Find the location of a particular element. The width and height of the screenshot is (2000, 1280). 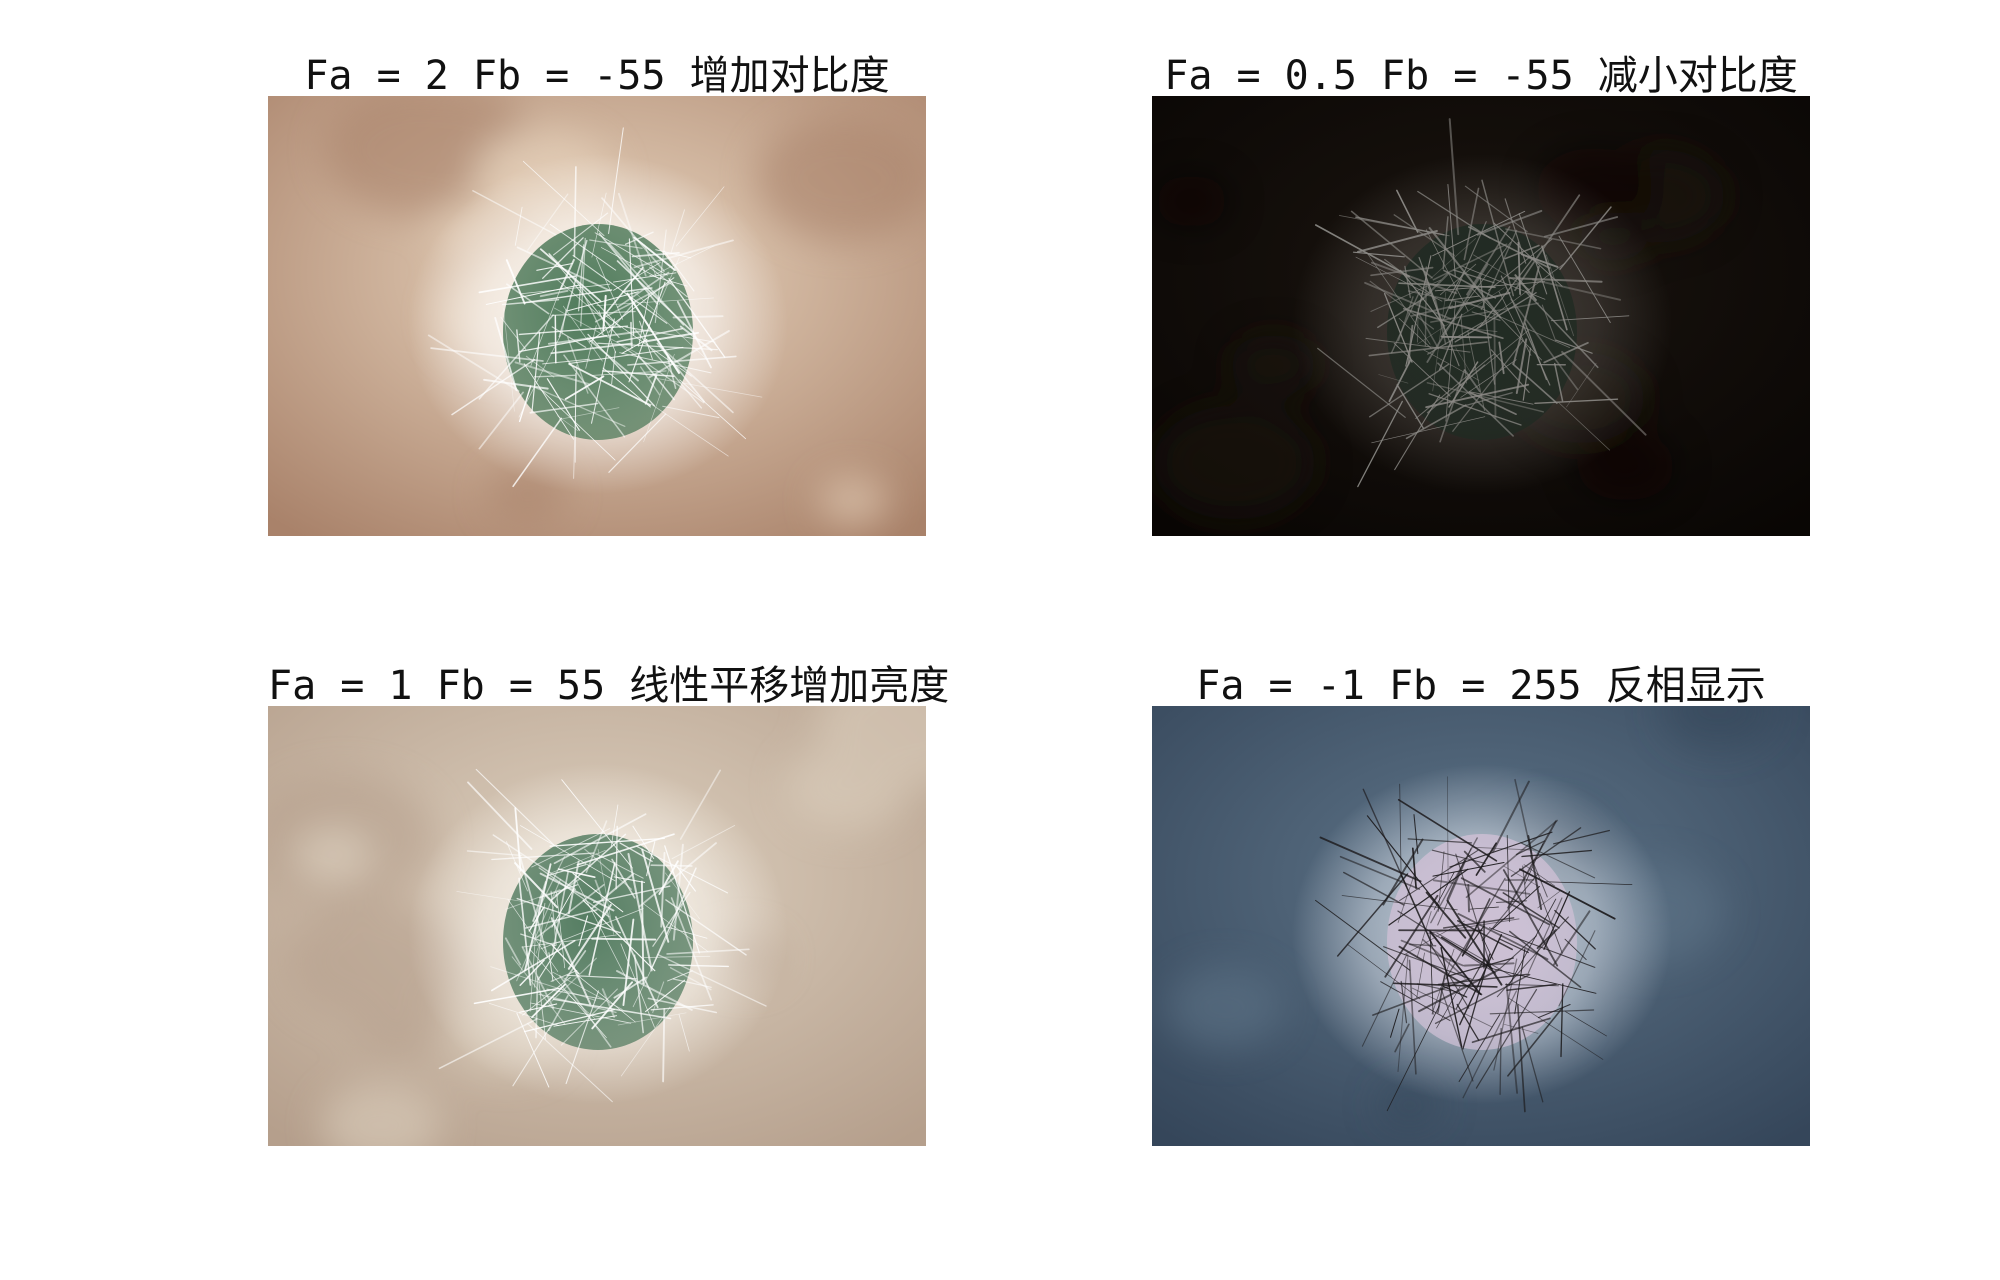

panel-title: Fa = 1 Fb = 55 线性平移增加亮度 is located at coordinates (609, 686).